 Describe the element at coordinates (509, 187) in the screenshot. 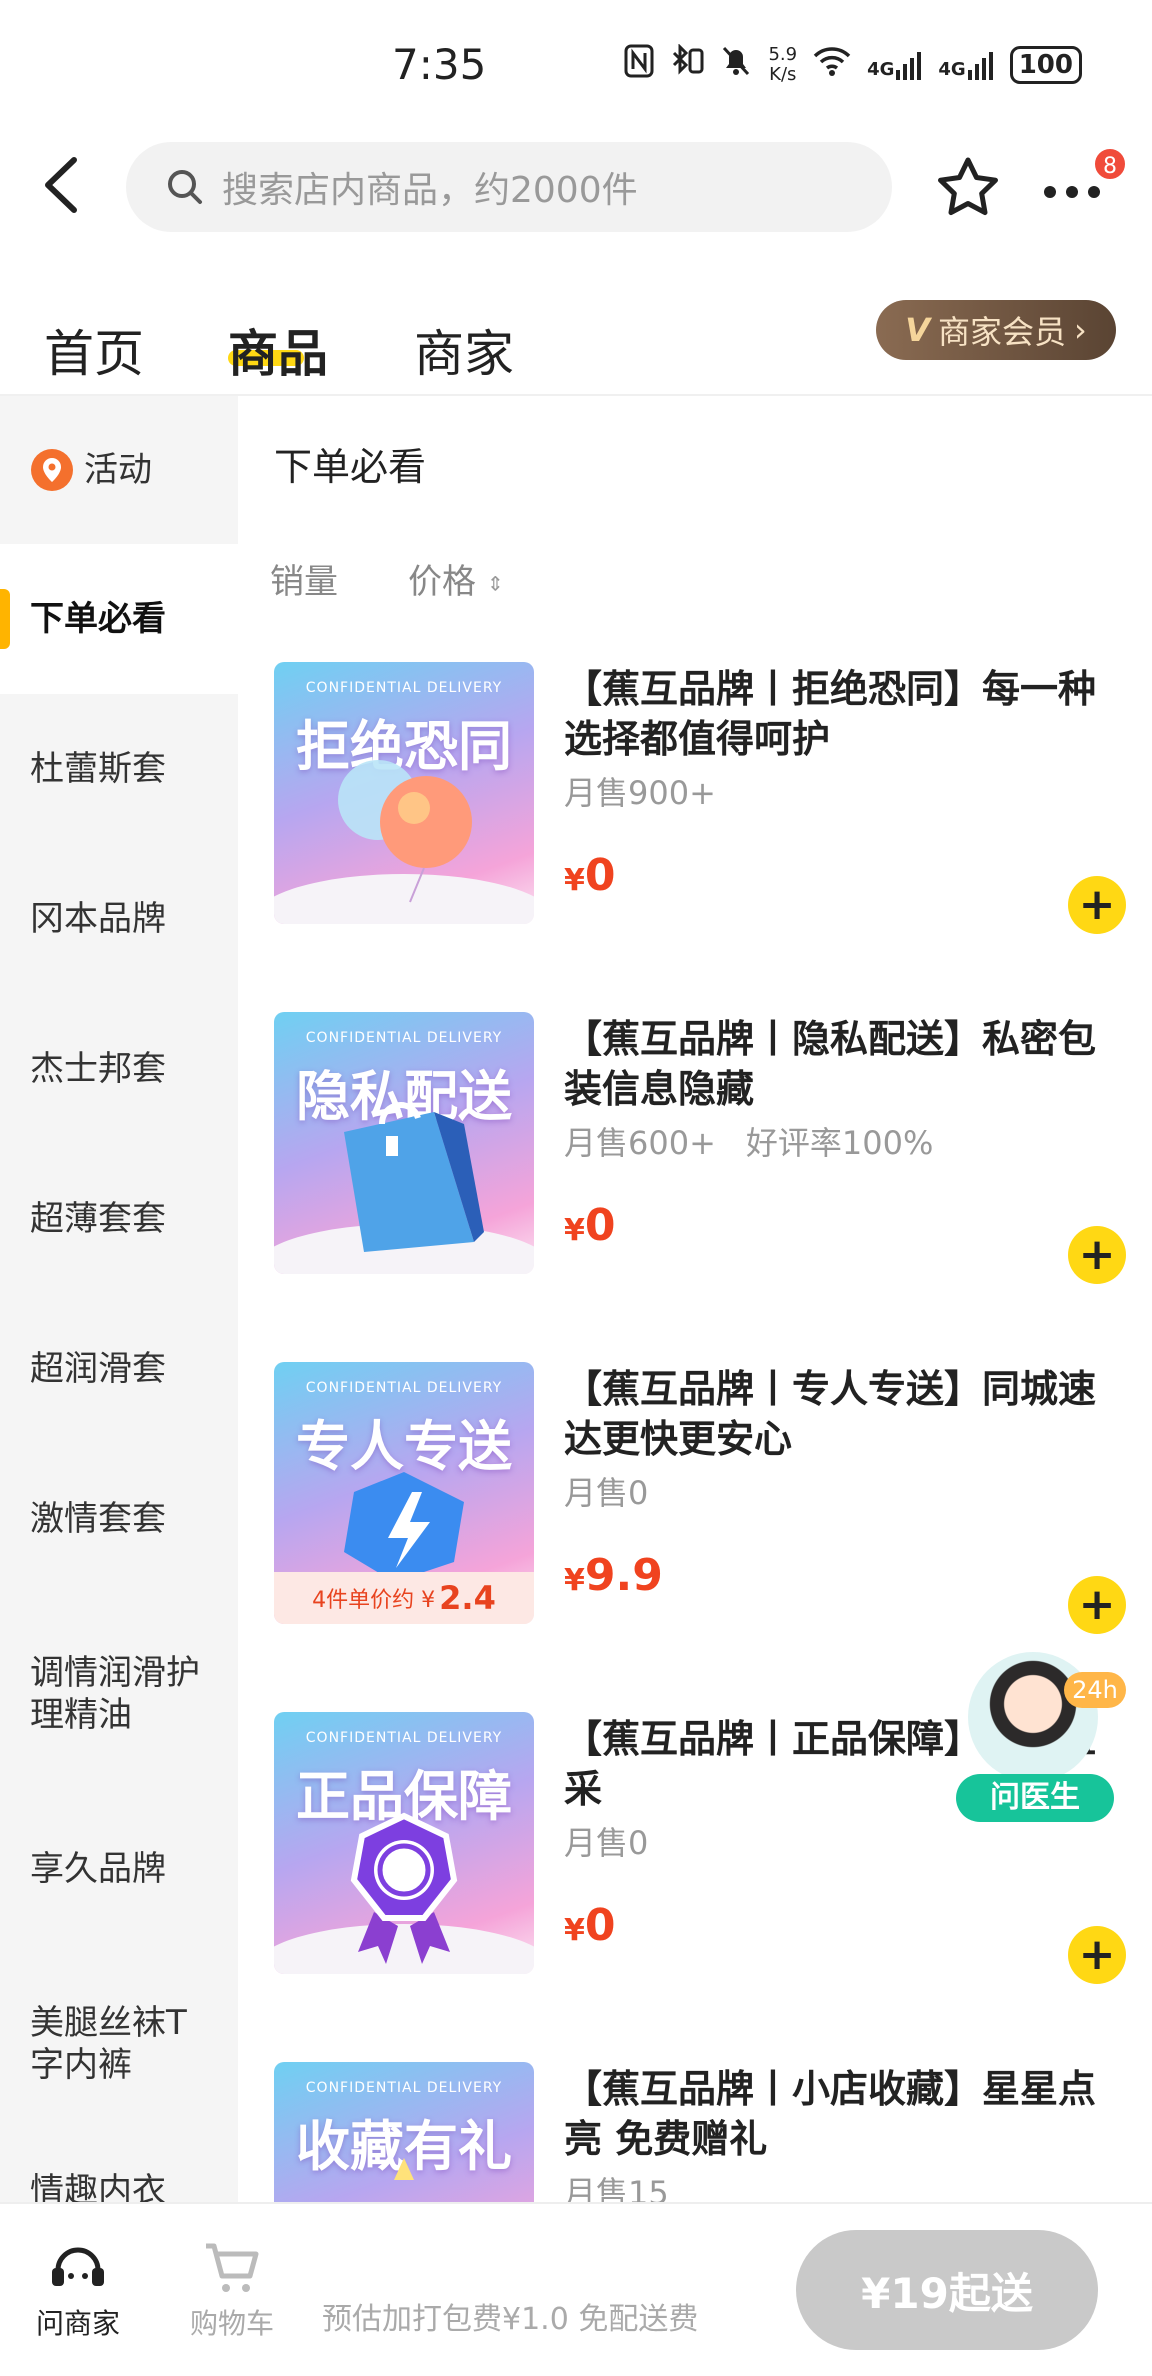

I see `search-input: 搜索店内商品，约2000件` at that location.